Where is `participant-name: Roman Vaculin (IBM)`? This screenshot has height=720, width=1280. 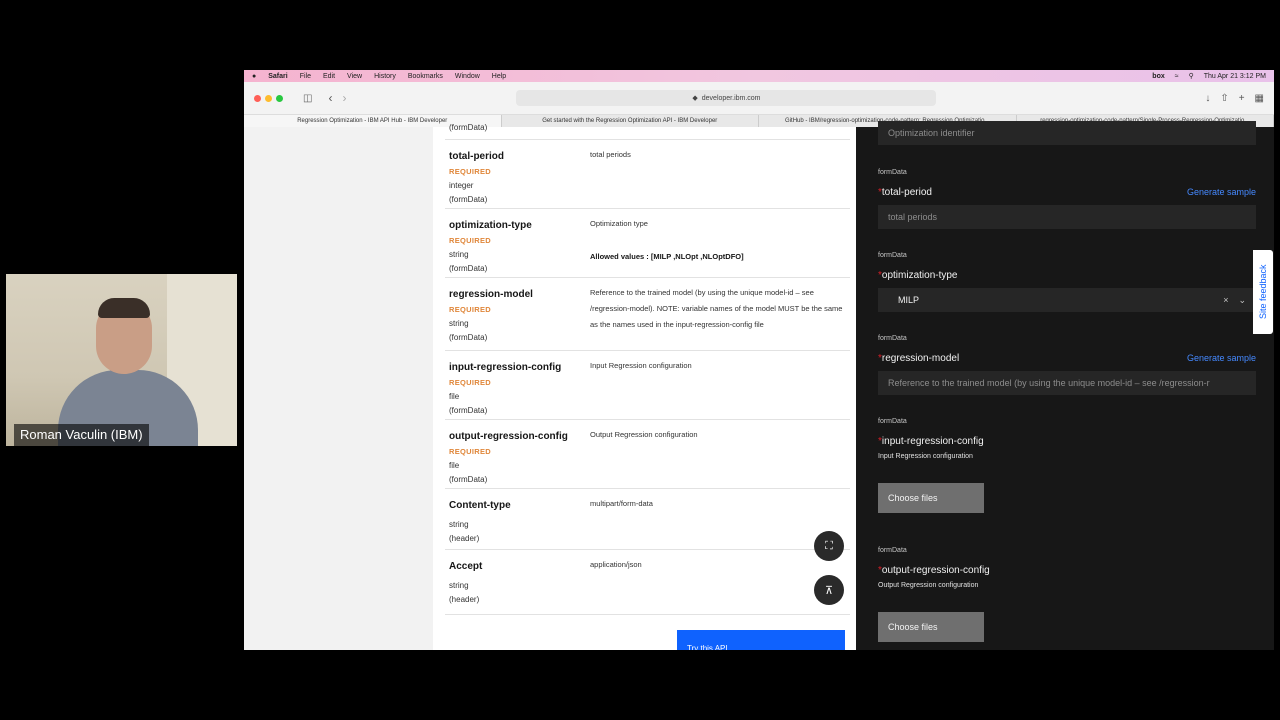
participant-name: Roman Vaculin (IBM) is located at coordinates (81, 435).